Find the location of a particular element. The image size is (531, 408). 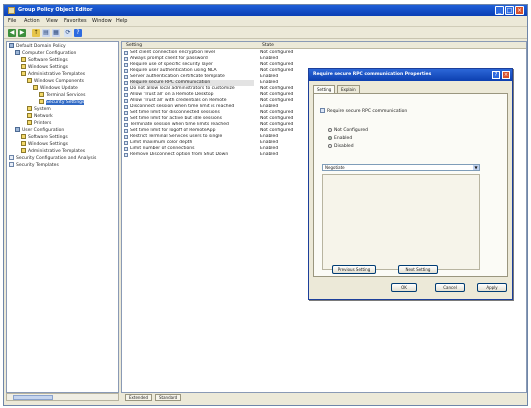

back-icon: ◀ is located at coordinates (12, 33).